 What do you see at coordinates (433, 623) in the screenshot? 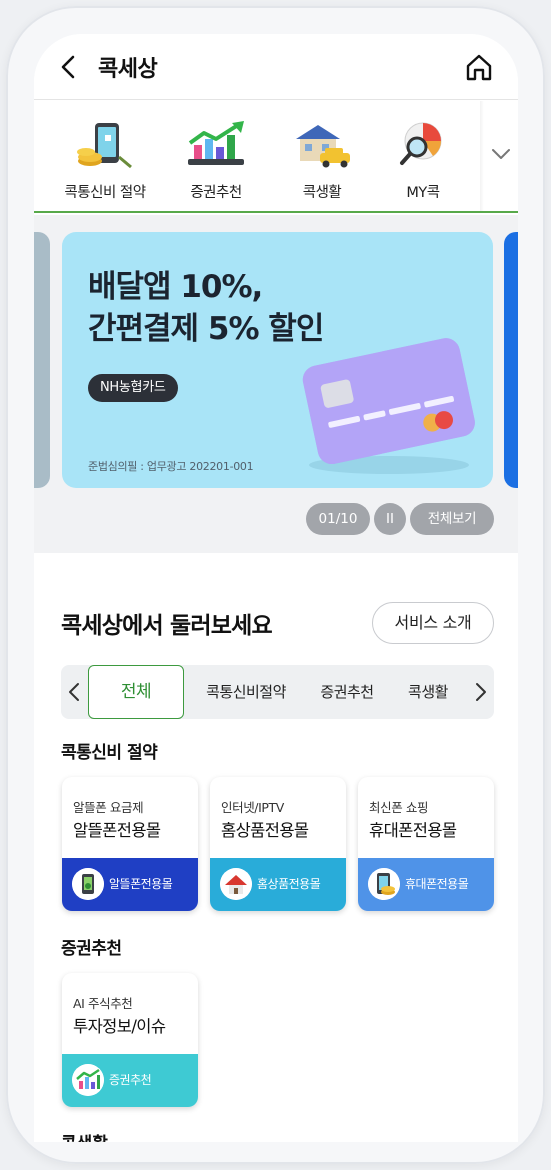
I see `service-intro-button: 서비스 소개` at bounding box center [433, 623].